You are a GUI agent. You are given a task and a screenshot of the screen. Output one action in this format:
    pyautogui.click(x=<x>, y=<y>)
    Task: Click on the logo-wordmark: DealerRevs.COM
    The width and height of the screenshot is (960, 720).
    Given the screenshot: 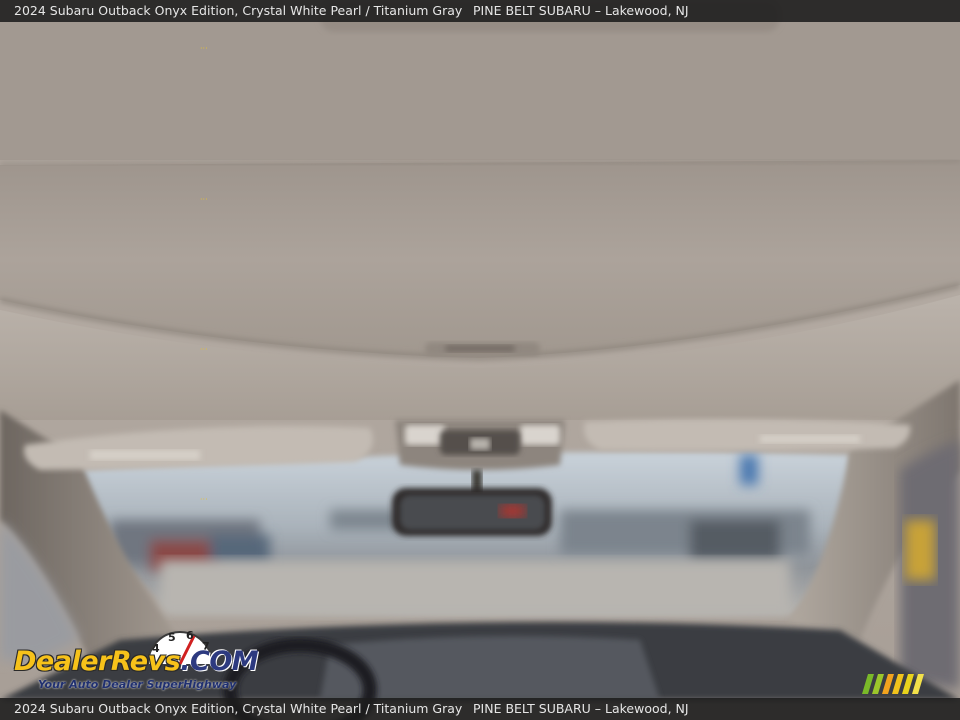 What is the action you would take?
    pyautogui.click(x=136, y=661)
    